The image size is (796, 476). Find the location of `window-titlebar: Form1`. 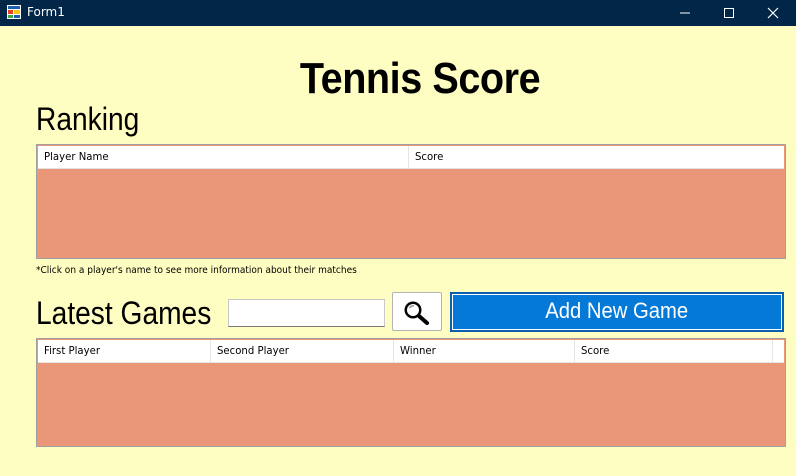

window-titlebar: Form1 is located at coordinates (398, 13).